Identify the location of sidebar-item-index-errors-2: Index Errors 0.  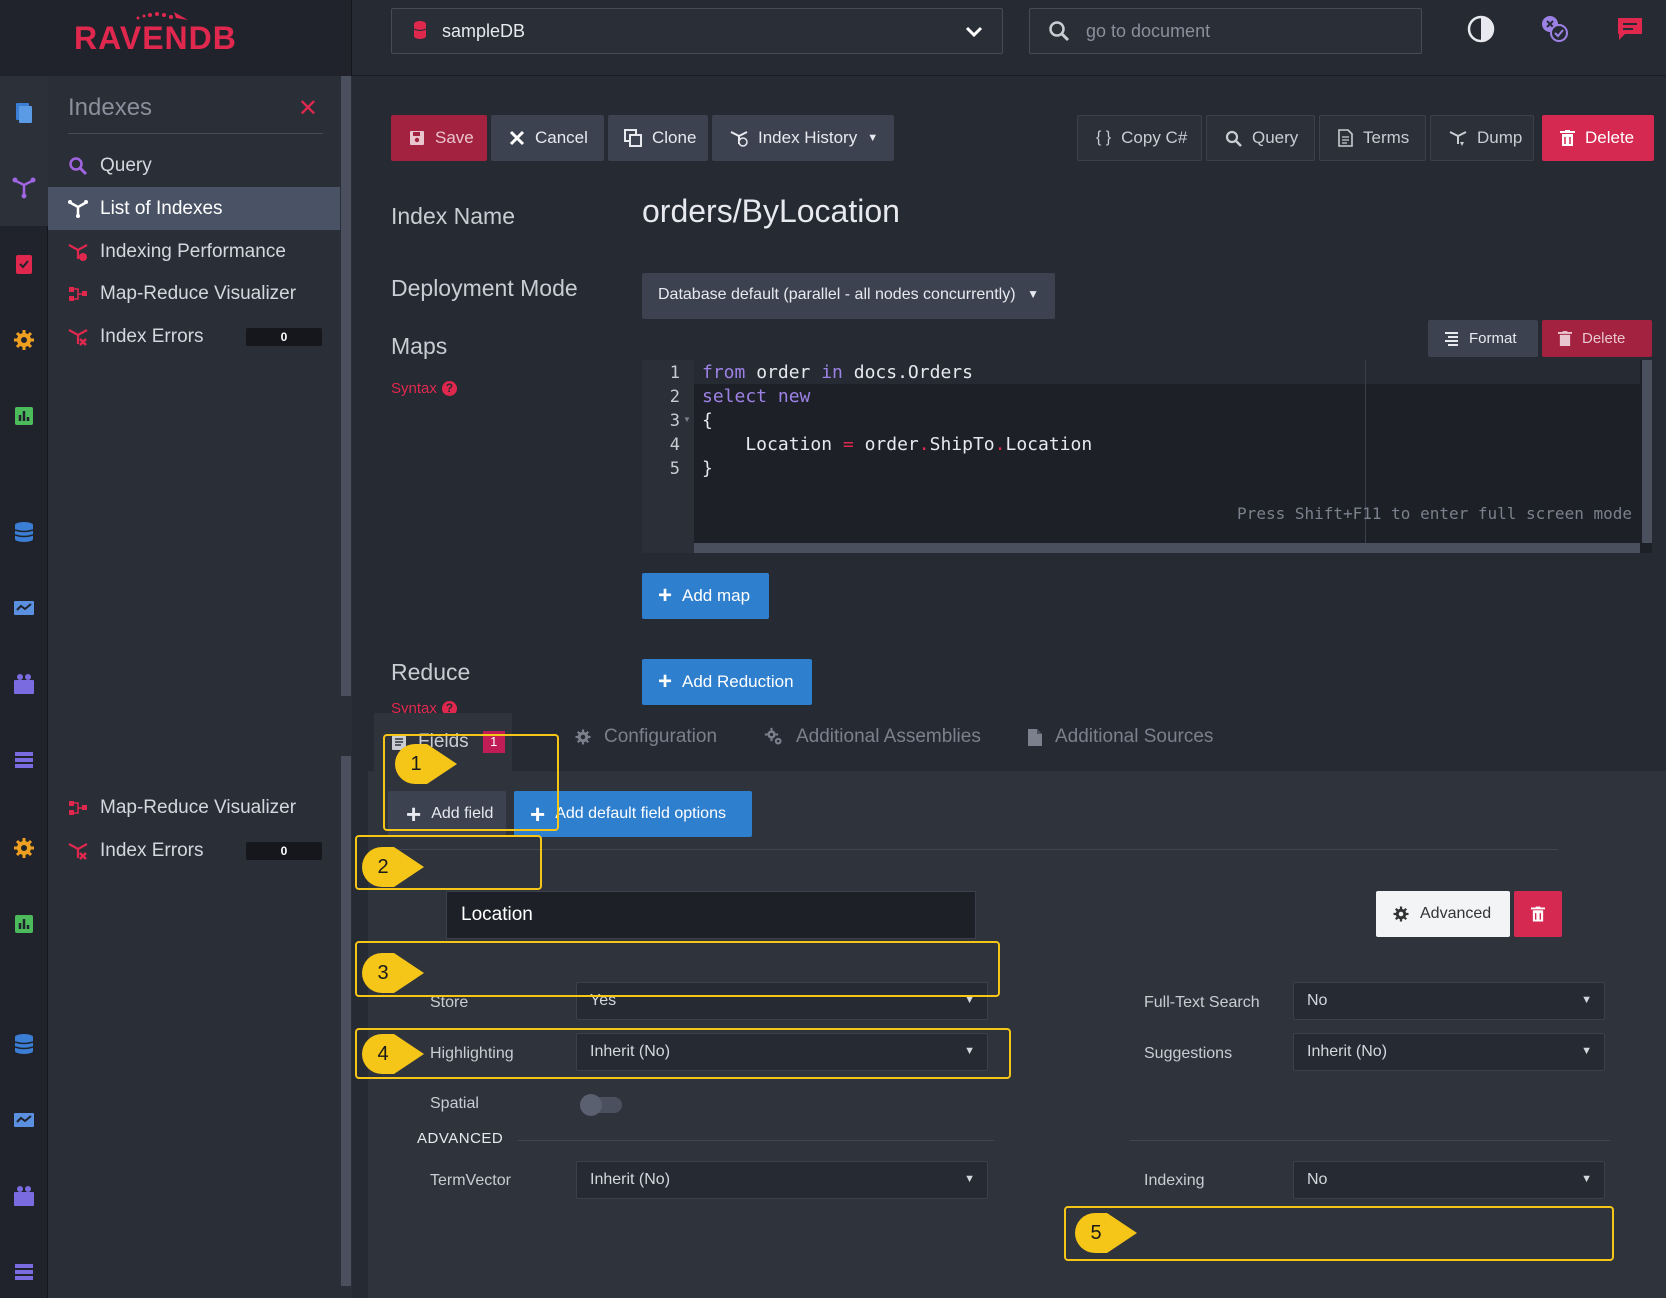
(195, 850).